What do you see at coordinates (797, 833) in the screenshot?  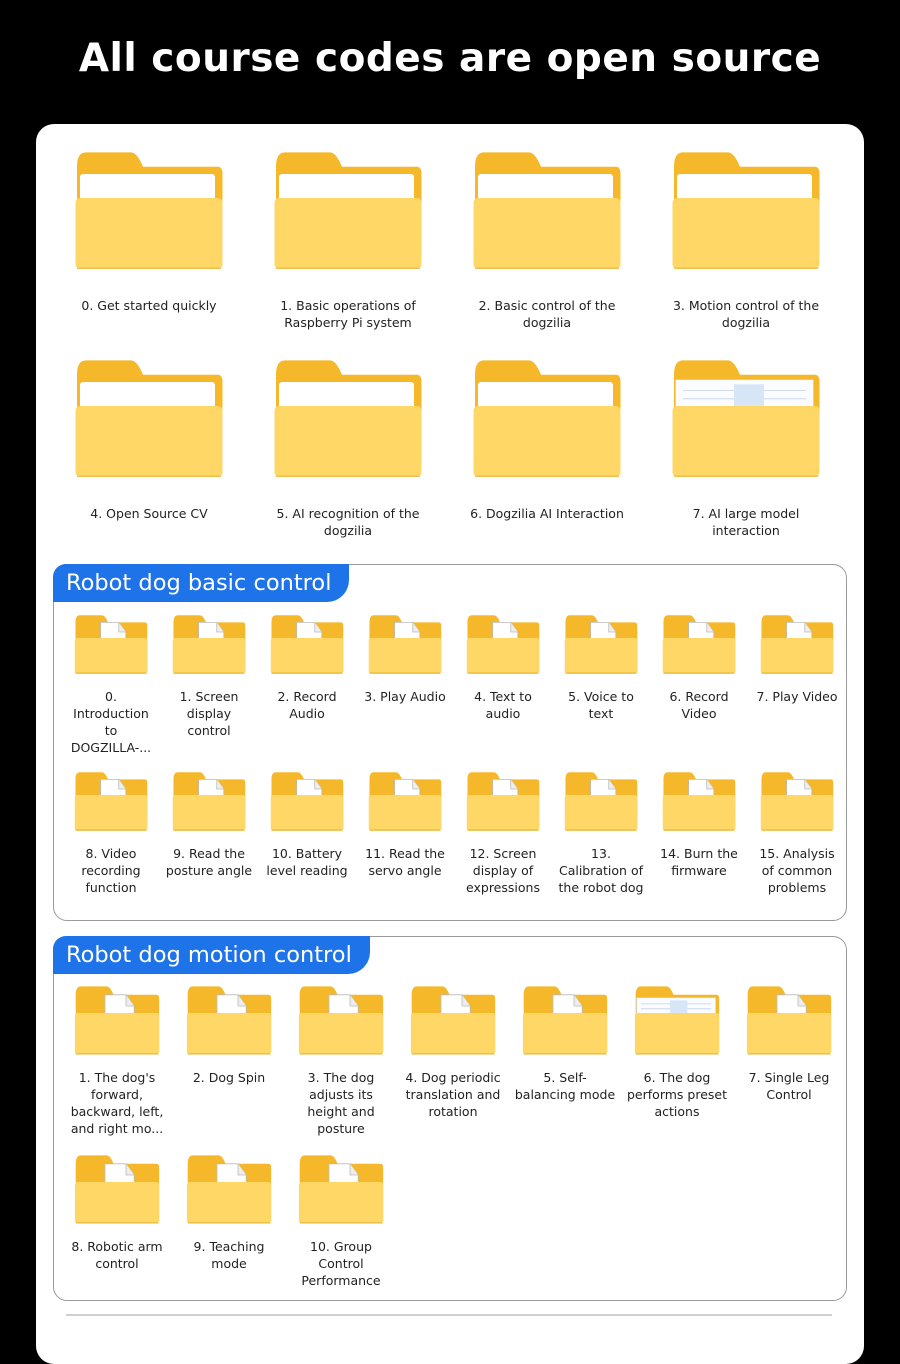 I see `lesson-folder: 15. Analysis of common problems` at bounding box center [797, 833].